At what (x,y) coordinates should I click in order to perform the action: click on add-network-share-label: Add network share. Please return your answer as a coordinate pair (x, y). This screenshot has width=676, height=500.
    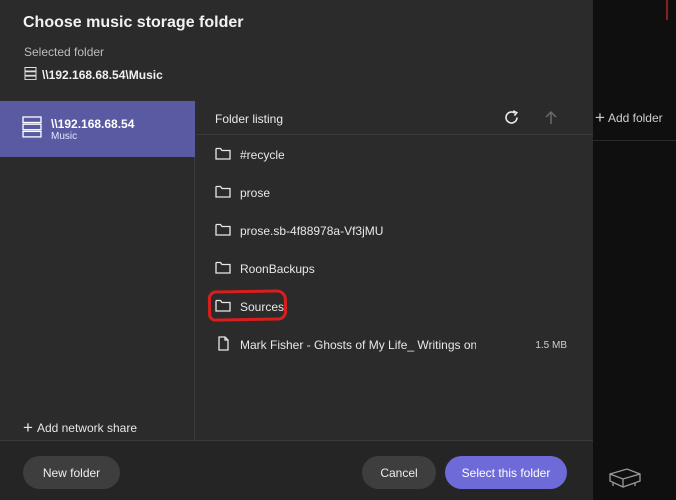
    Looking at the image, I should click on (86, 427).